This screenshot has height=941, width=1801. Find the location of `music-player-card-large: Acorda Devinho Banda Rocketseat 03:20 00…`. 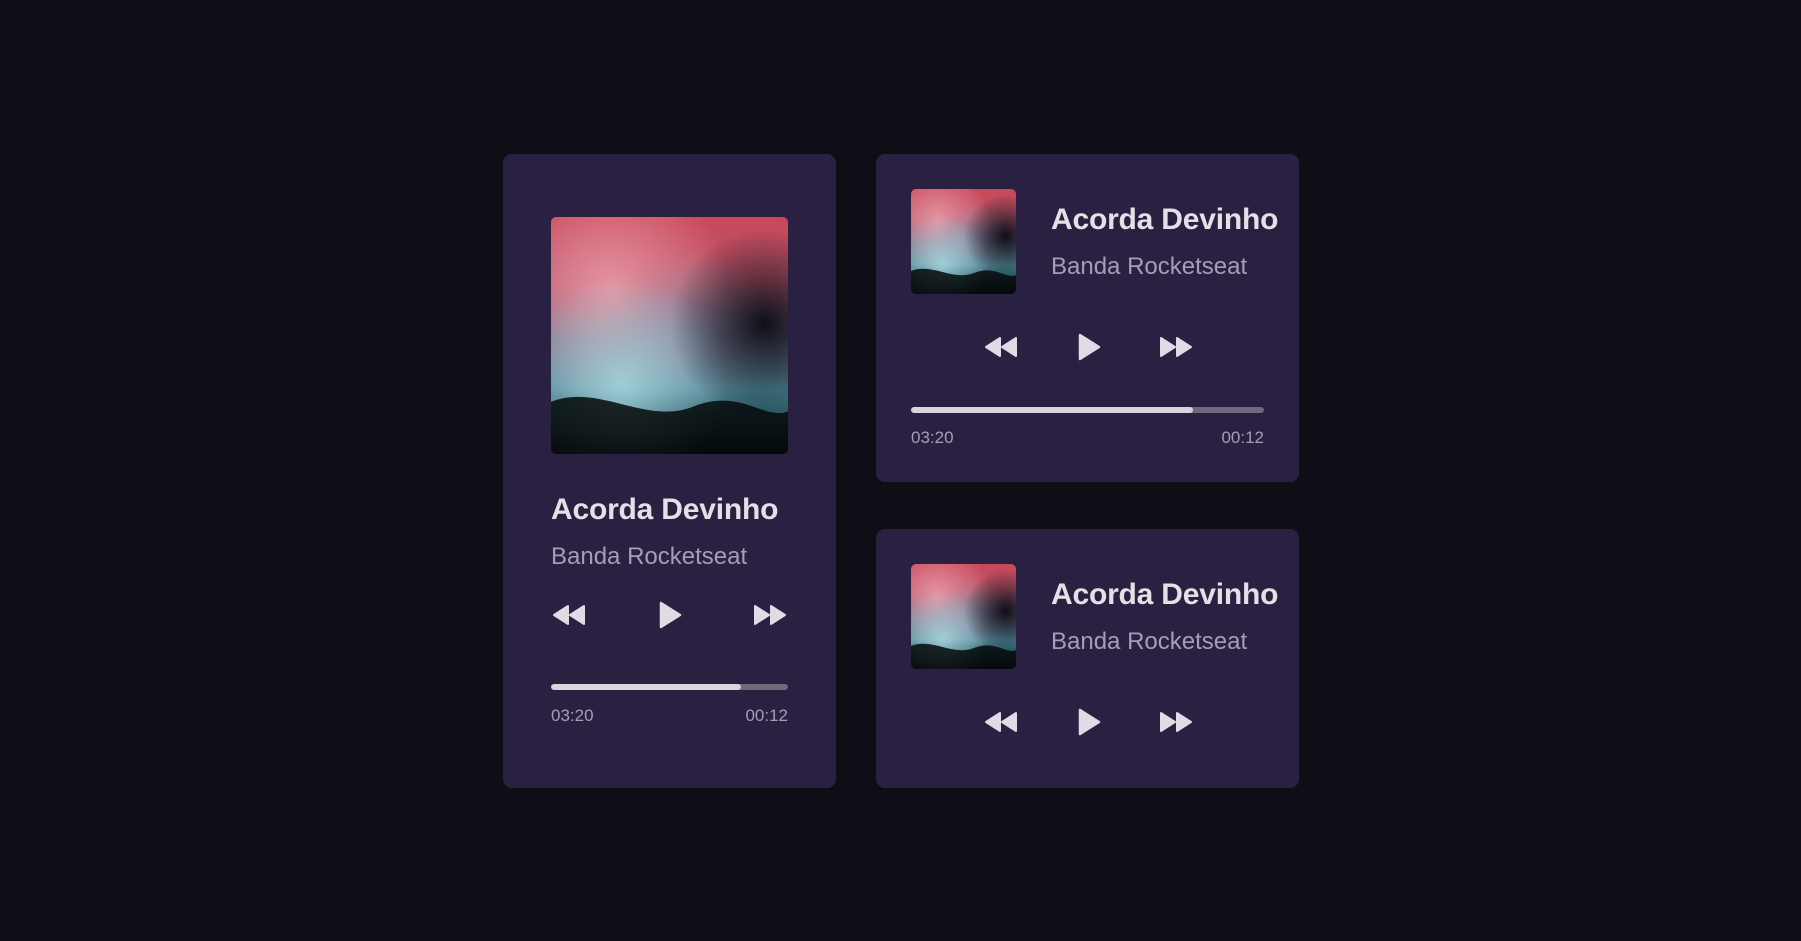

music-player-card-large: Acorda Devinho Banda Rocketseat 03:20 00… is located at coordinates (669, 471).